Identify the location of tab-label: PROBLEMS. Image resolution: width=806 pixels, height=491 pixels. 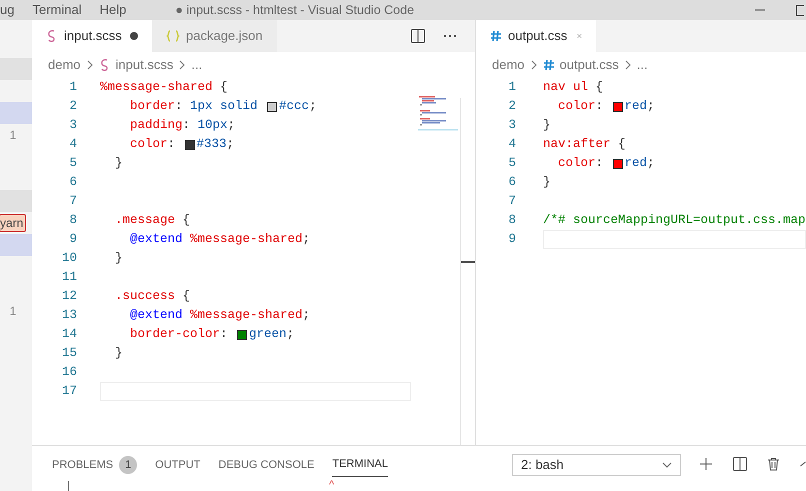
(83, 465).